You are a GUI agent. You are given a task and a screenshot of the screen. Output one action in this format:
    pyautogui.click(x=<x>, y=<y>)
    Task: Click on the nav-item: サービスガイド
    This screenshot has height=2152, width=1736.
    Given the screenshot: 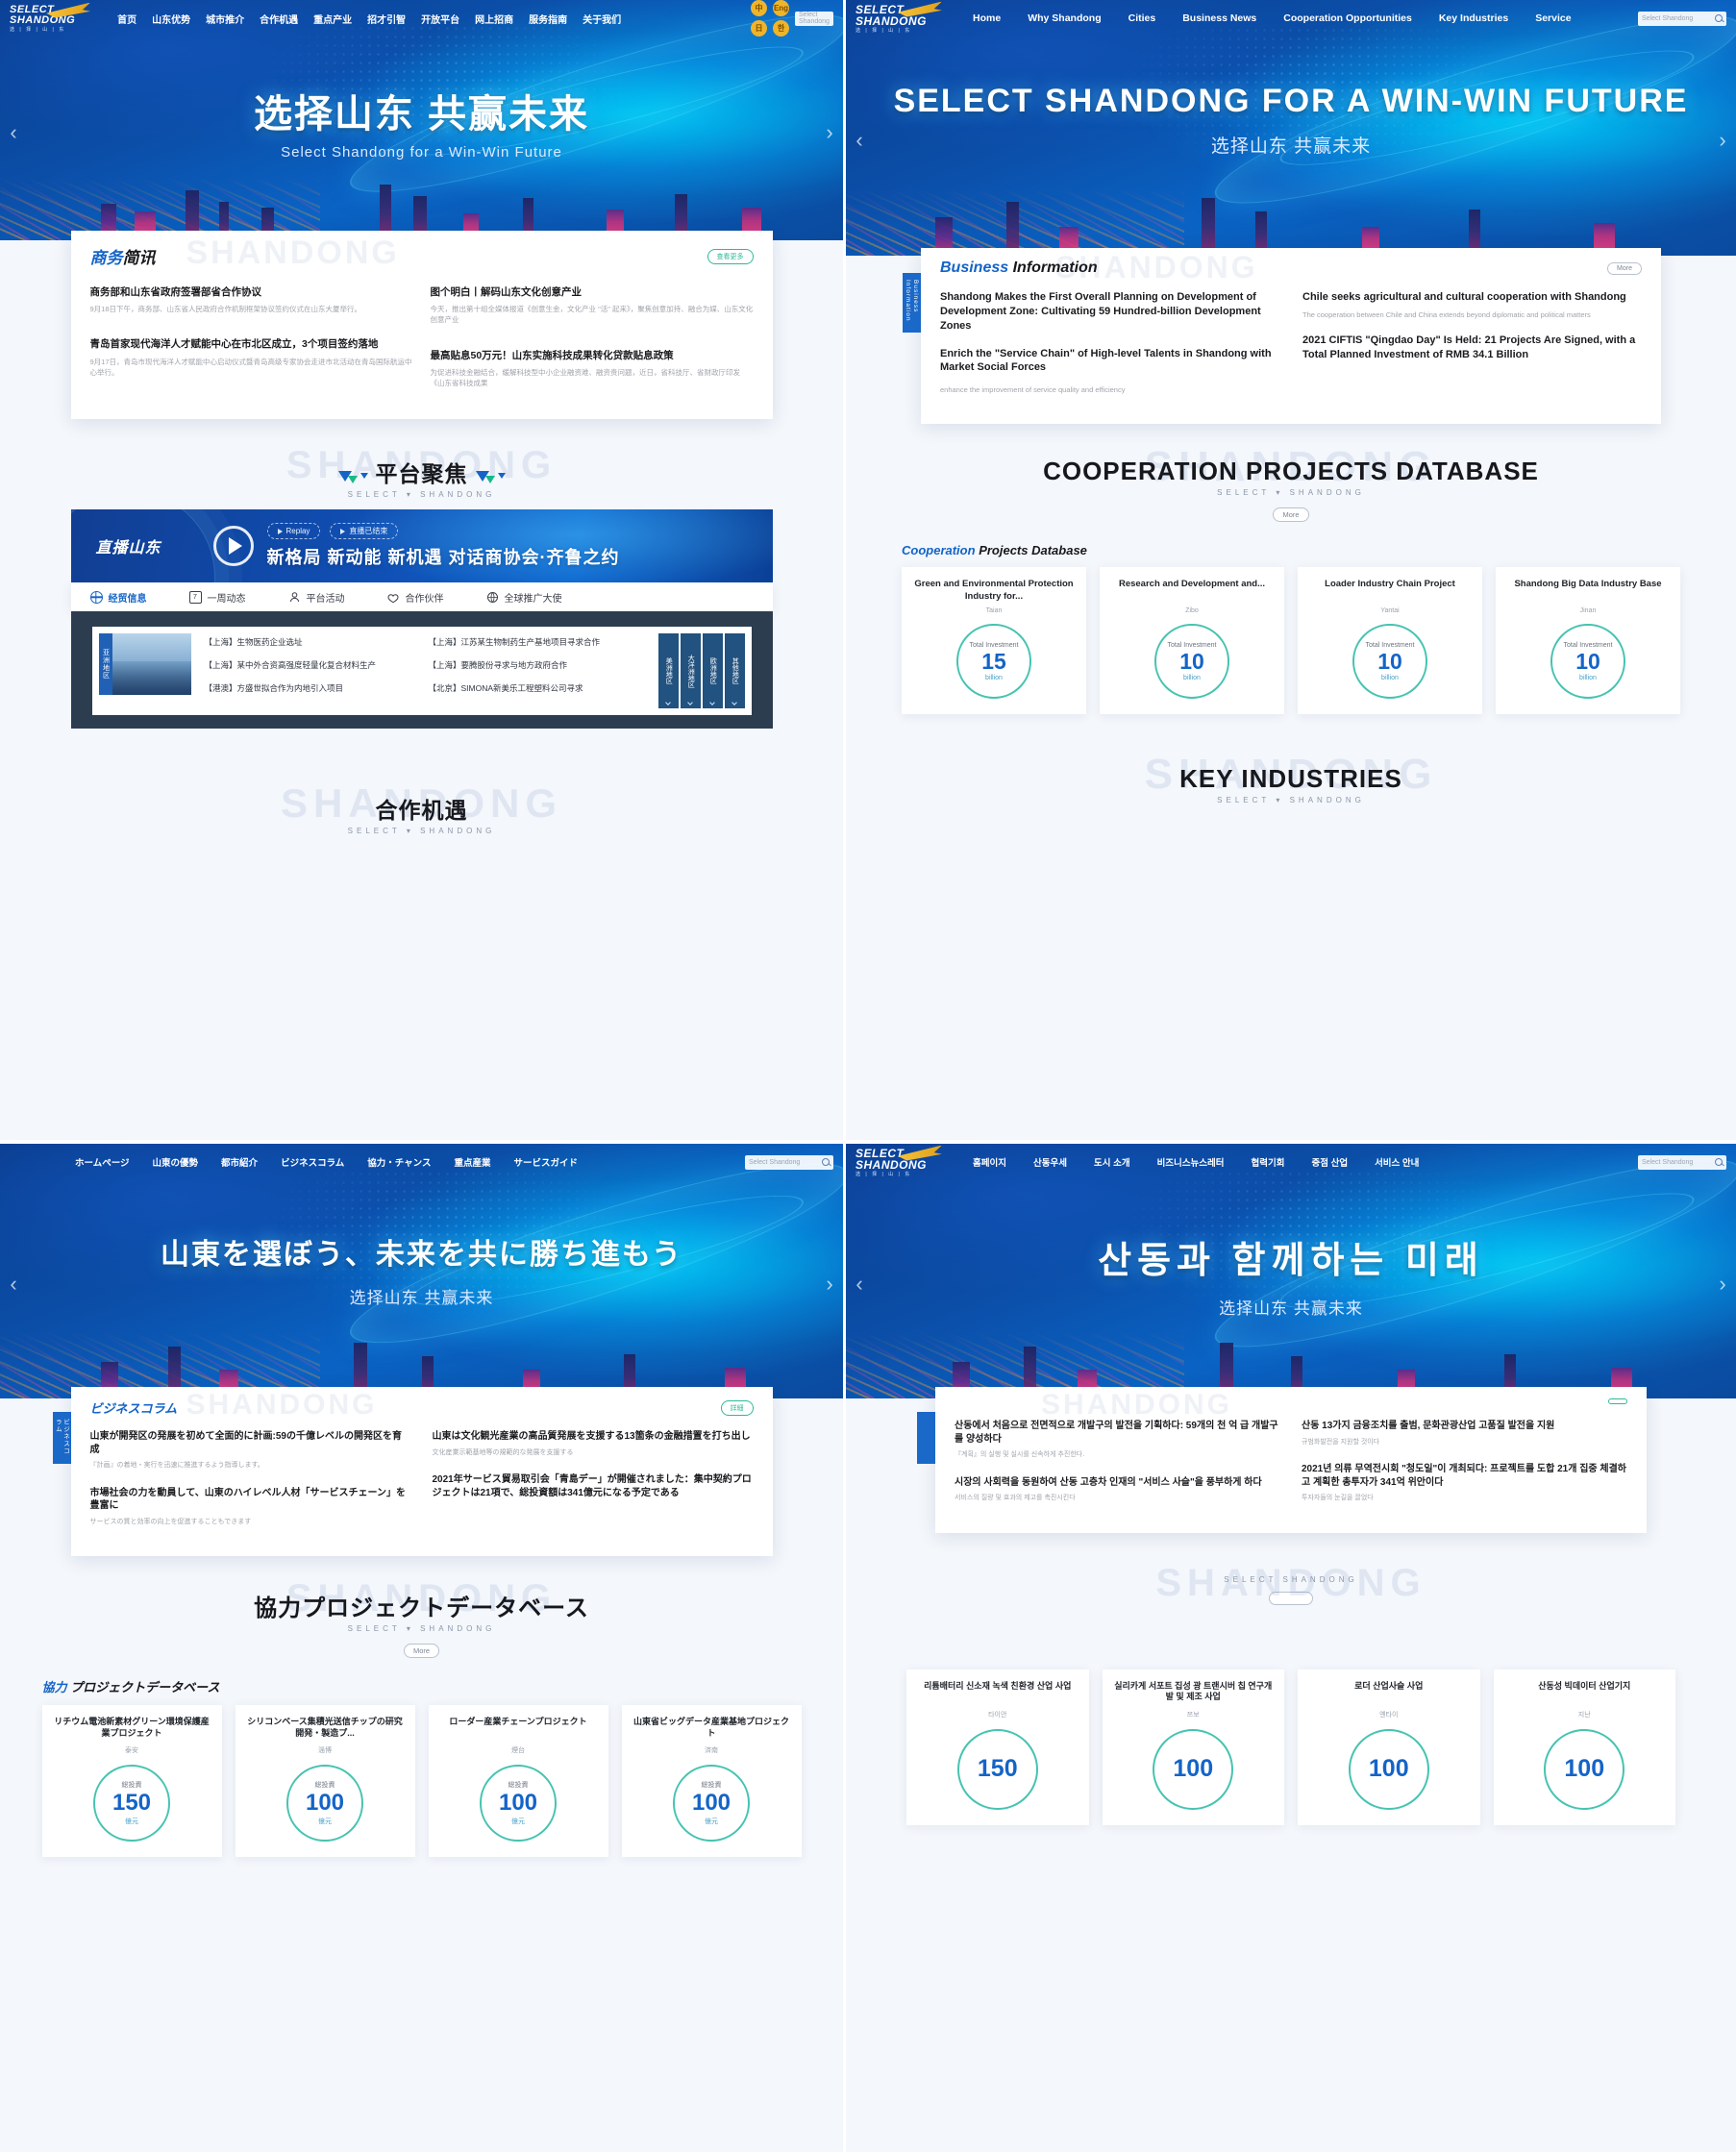 What is the action you would take?
    pyautogui.click(x=546, y=1162)
    